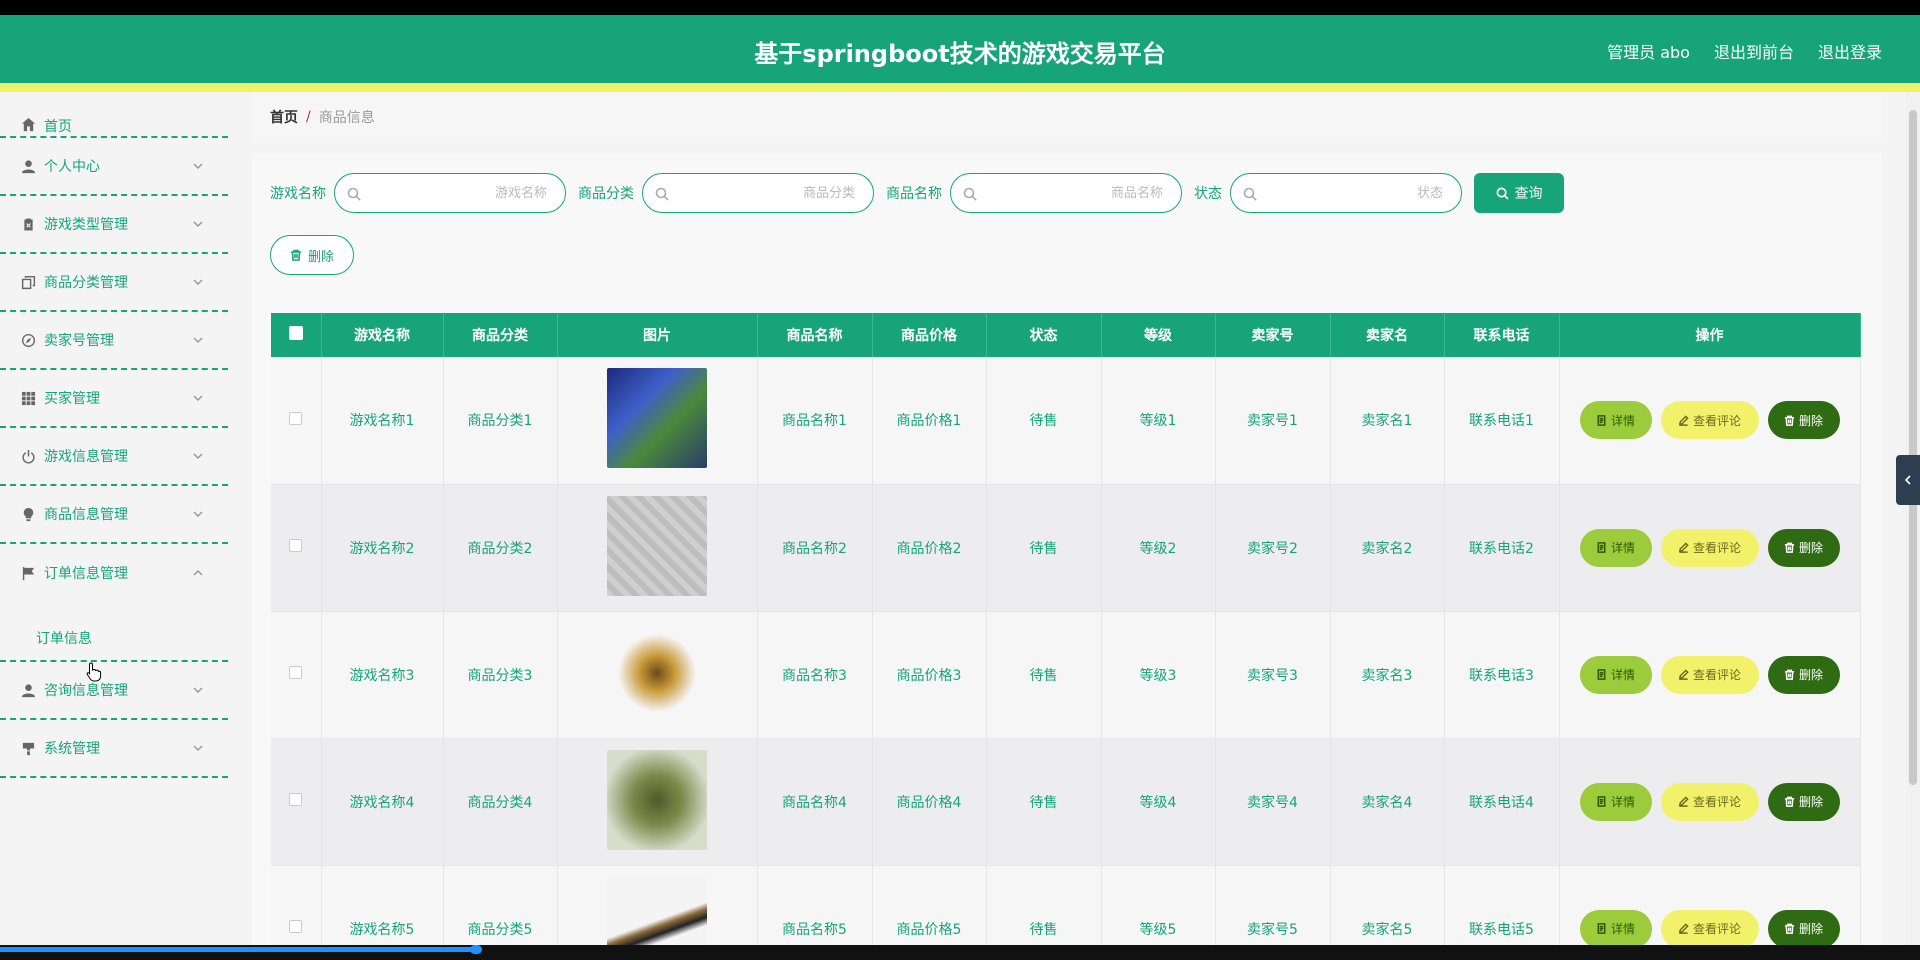 The image size is (1920, 960). What do you see at coordinates (500, 421) in the screenshot?
I see `cell-product-category: 商品分类1` at bounding box center [500, 421].